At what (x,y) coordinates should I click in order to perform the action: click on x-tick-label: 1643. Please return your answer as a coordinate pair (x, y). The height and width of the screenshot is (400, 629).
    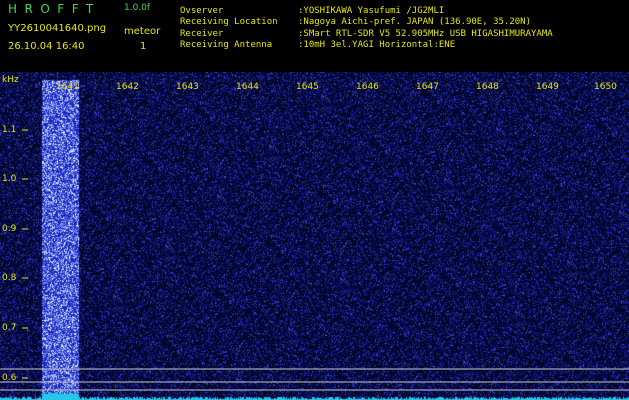
    Looking at the image, I should click on (187, 87).